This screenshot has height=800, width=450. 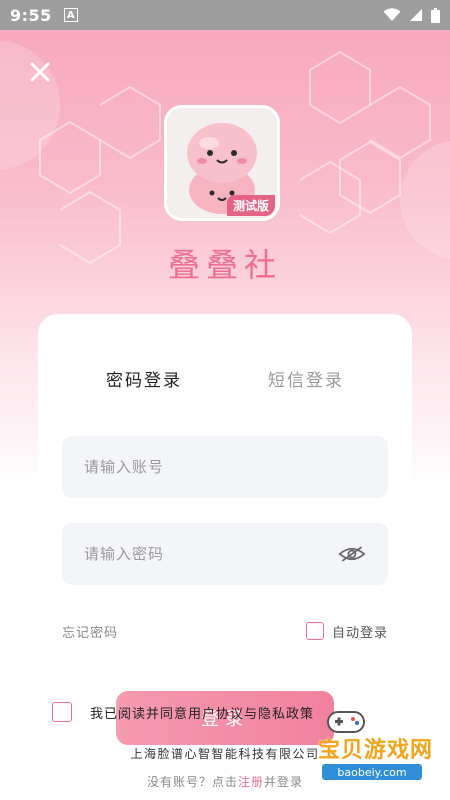 I want to click on watermark-url: baobeiy.com, so click(x=372, y=772).